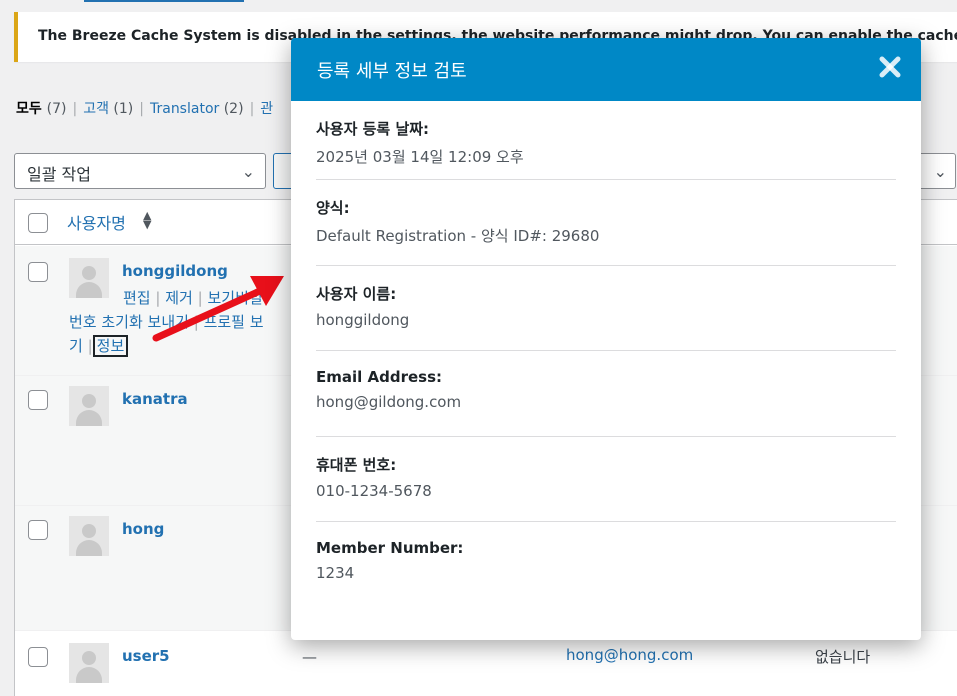 Image resolution: width=957 pixels, height=696 pixels. What do you see at coordinates (606, 308) in the screenshot?
I see `field-username: 사용자 이름: honggildong` at bounding box center [606, 308].